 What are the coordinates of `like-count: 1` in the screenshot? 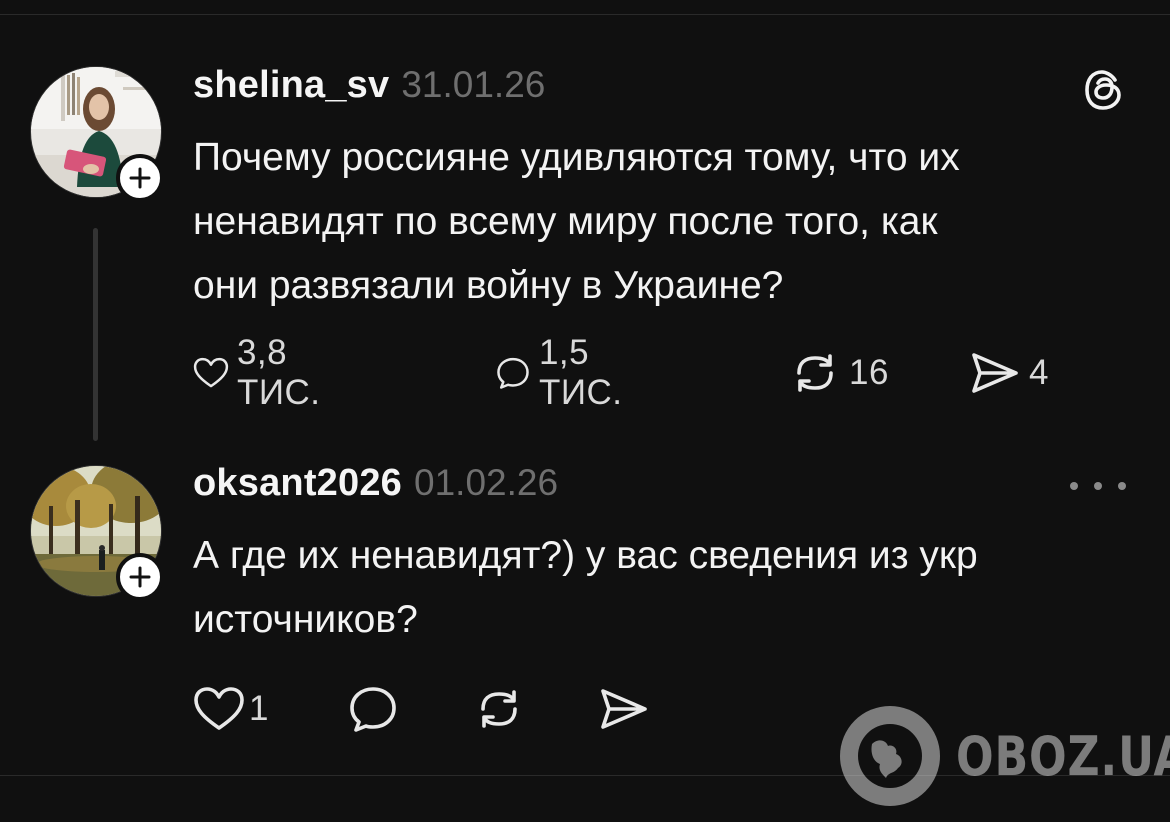 It's located at (259, 708).